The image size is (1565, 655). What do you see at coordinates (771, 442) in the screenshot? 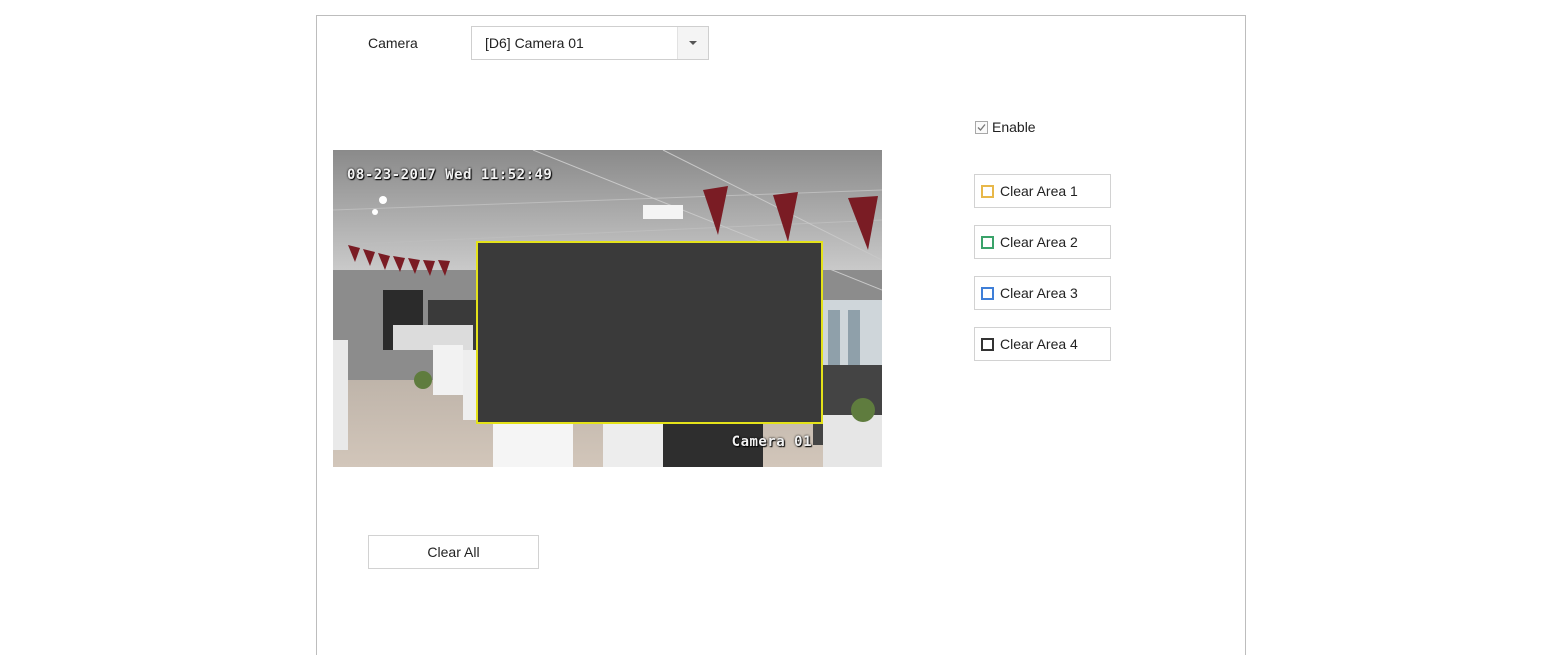
I see `osd-camera-name: Camera 01` at bounding box center [771, 442].